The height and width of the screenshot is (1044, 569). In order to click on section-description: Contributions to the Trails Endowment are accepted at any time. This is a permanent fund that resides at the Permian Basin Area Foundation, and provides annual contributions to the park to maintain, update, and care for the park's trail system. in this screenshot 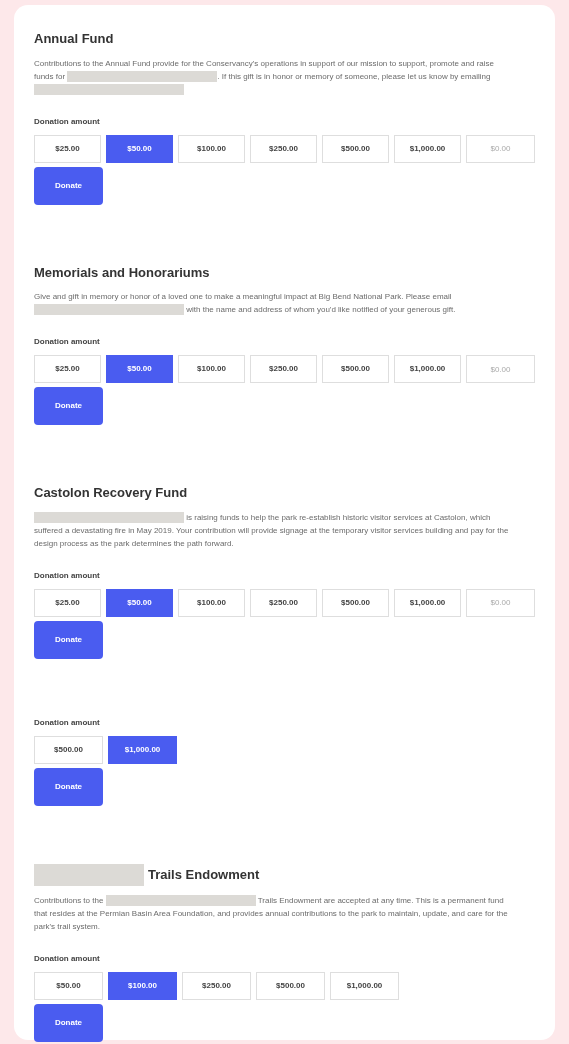, I will do `click(271, 913)`.